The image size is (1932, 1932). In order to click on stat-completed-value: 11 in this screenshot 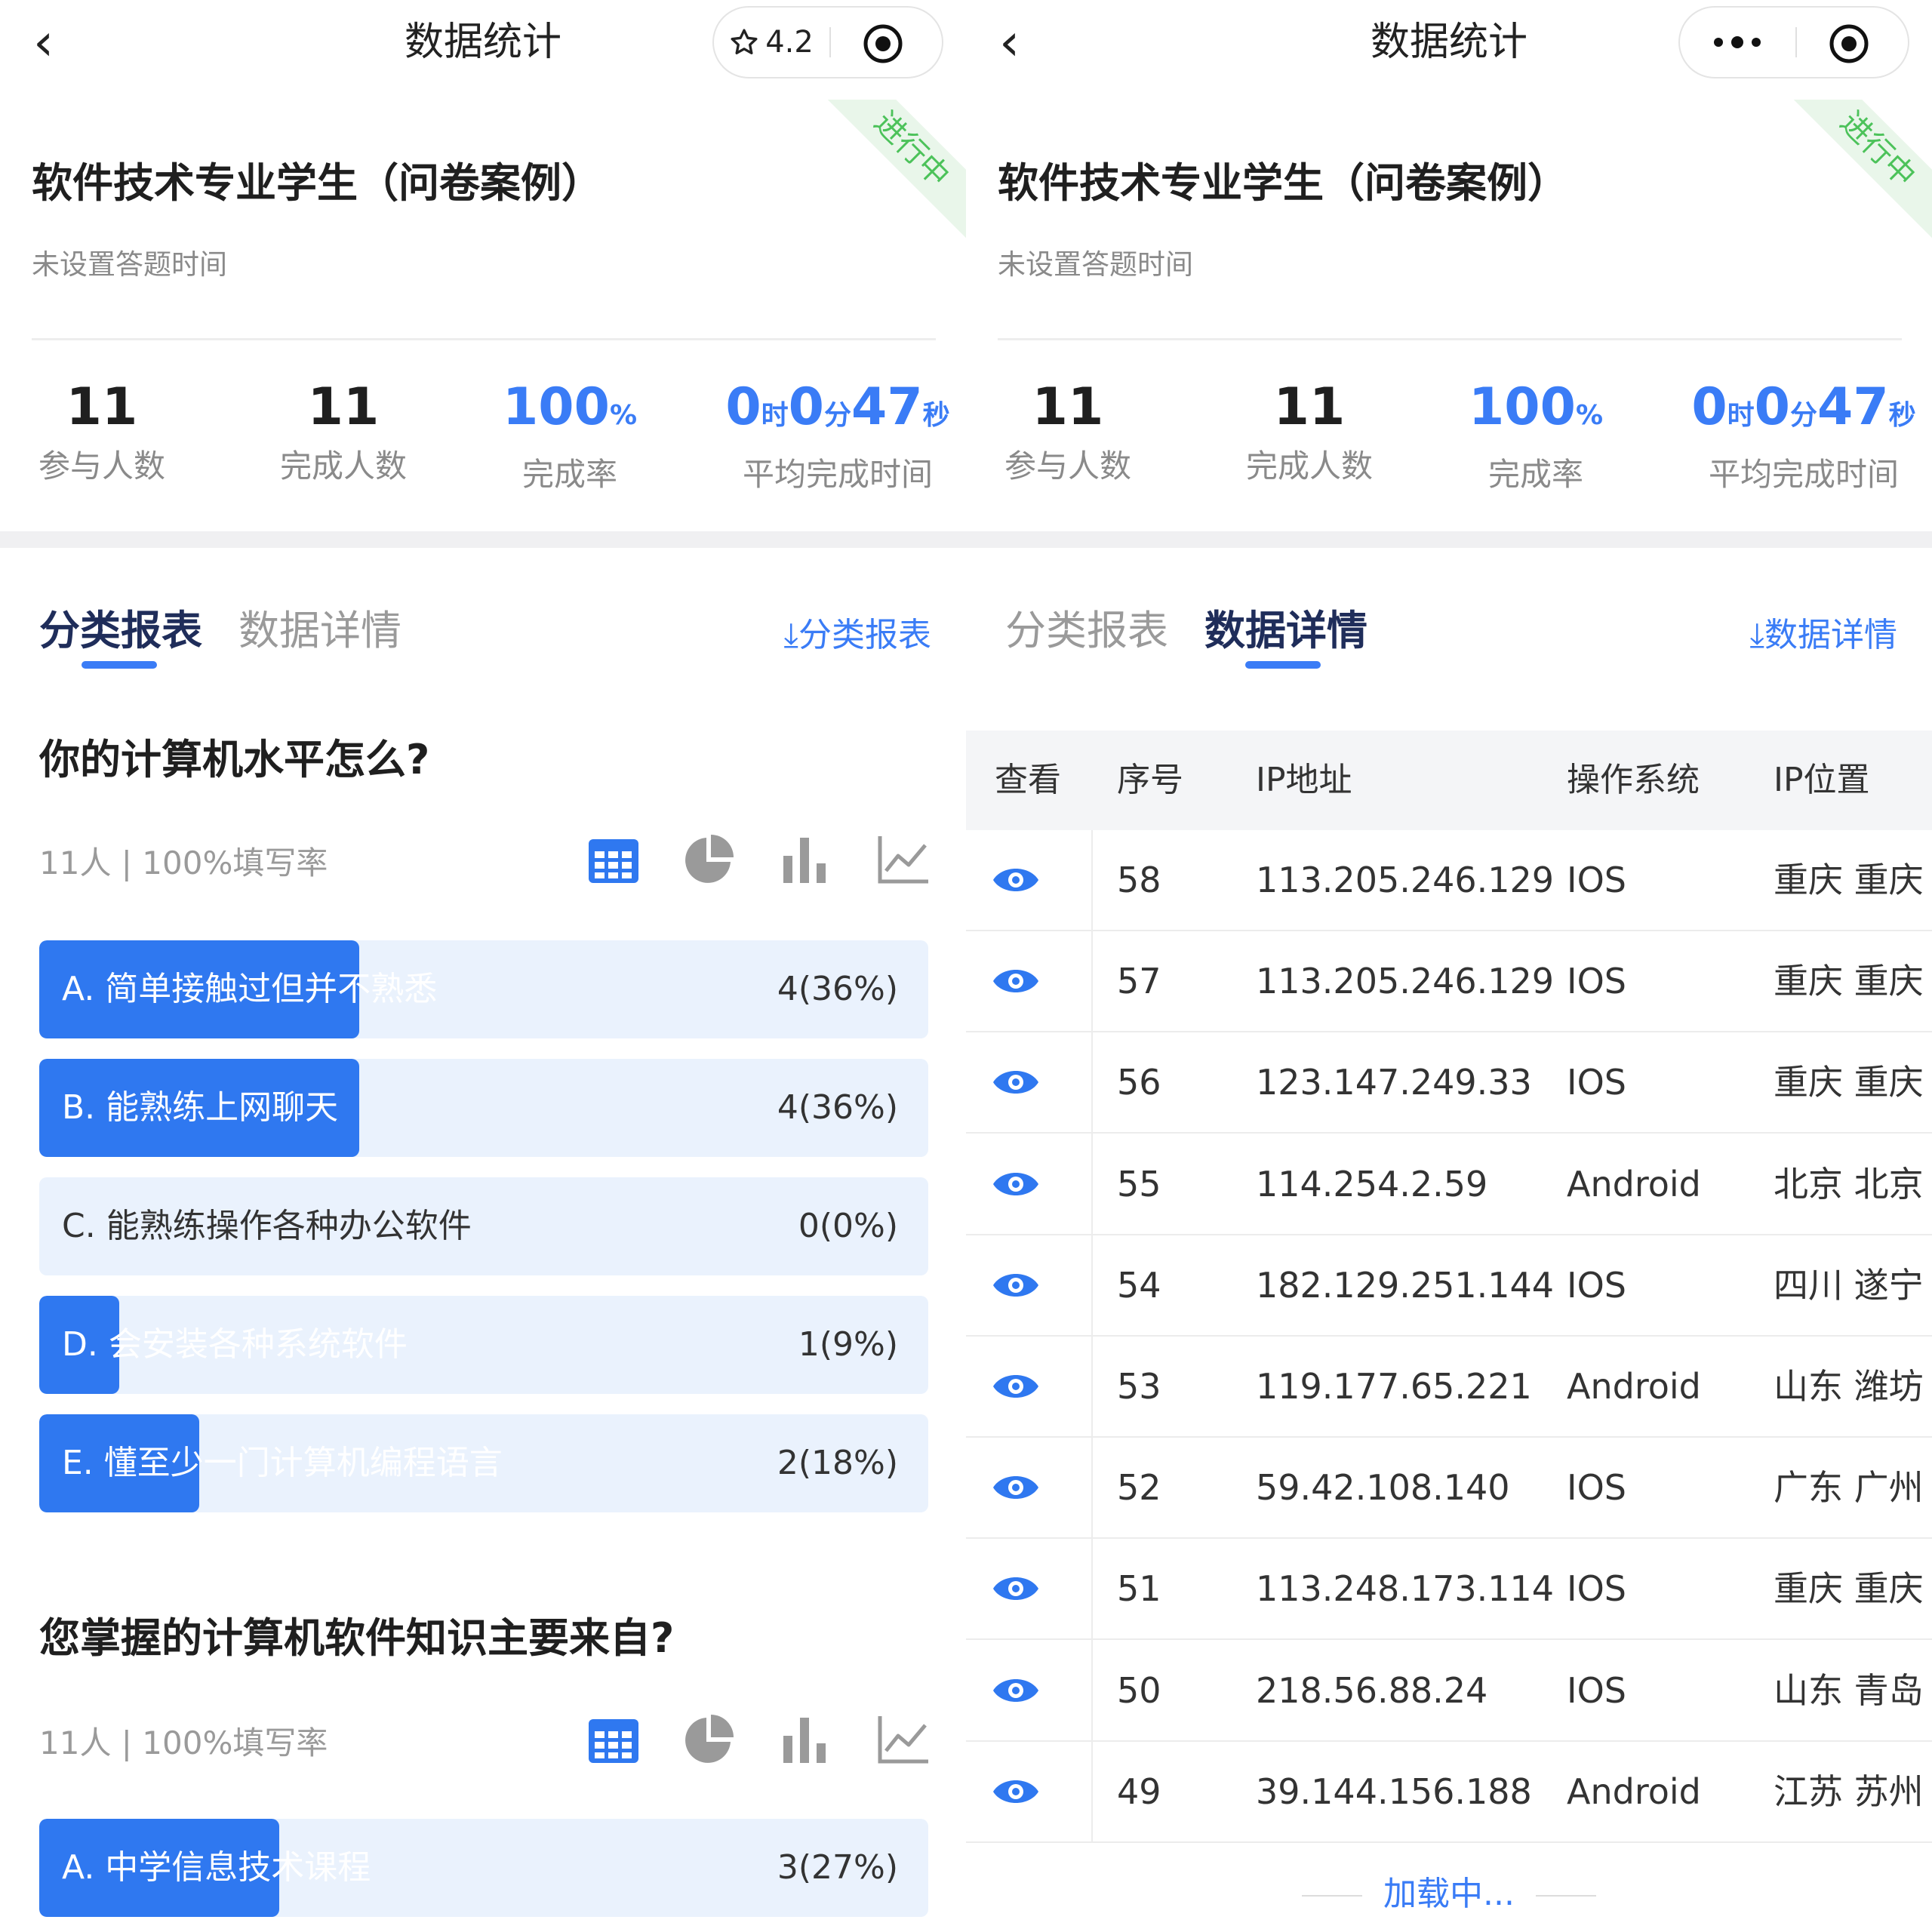, I will do `click(343, 407)`.